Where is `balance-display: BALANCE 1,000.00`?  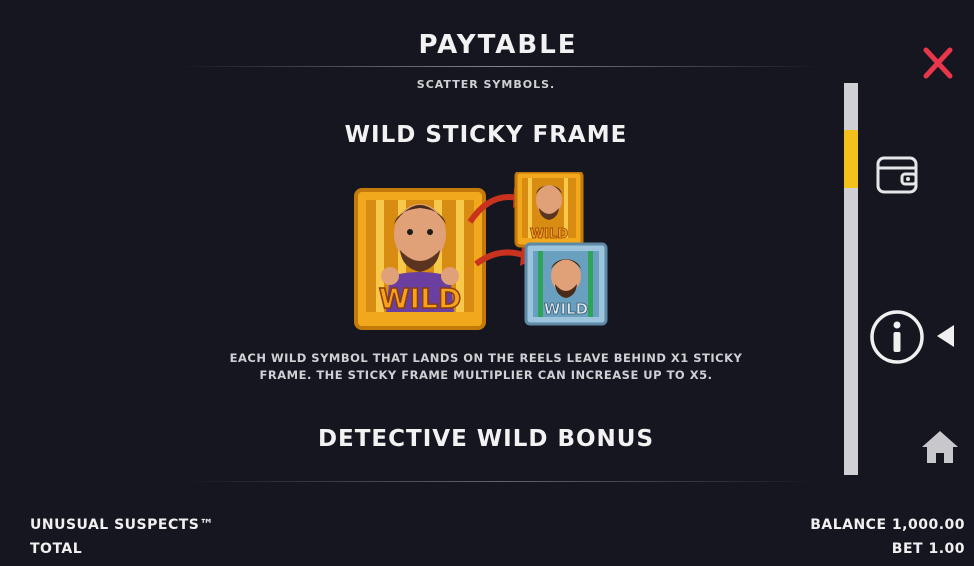 balance-display: BALANCE 1,000.00 is located at coordinates (887, 525).